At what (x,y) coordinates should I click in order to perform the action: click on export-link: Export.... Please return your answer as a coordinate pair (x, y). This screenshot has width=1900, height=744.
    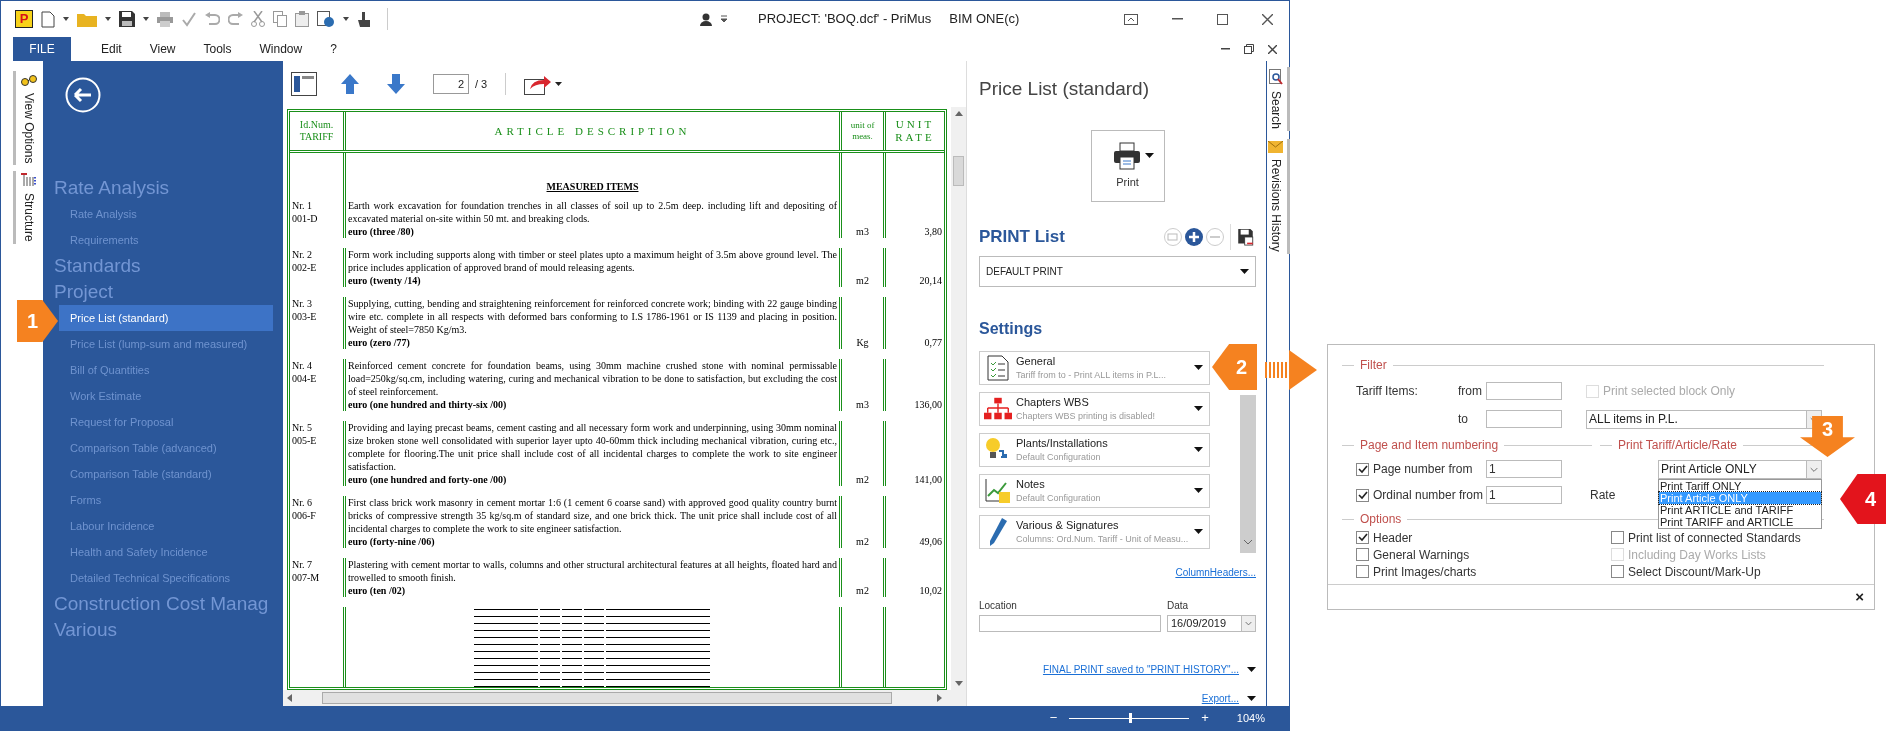
    Looking at the image, I should click on (1220, 698).